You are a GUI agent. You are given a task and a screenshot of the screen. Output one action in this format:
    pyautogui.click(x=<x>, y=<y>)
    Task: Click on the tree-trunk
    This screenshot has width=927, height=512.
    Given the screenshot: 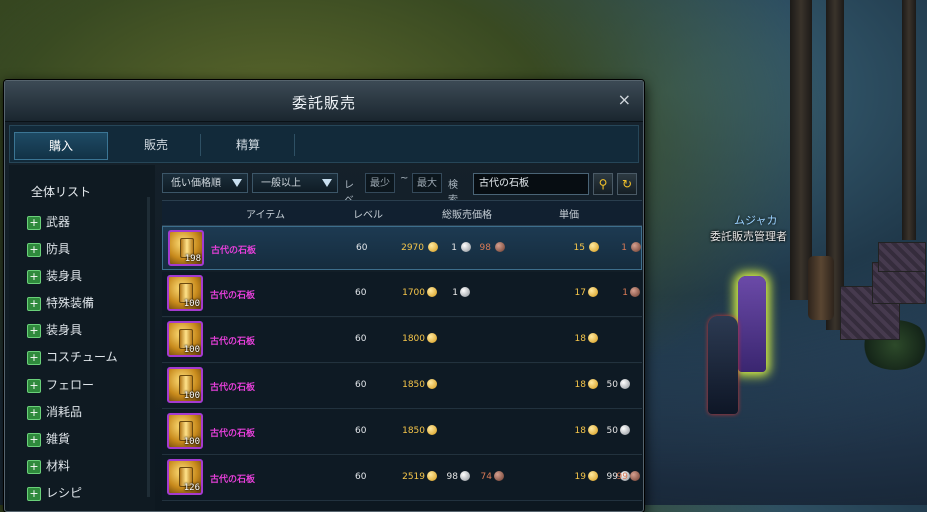 What is the action you would take?
    pyautogui.click(x=909, y=120)
    